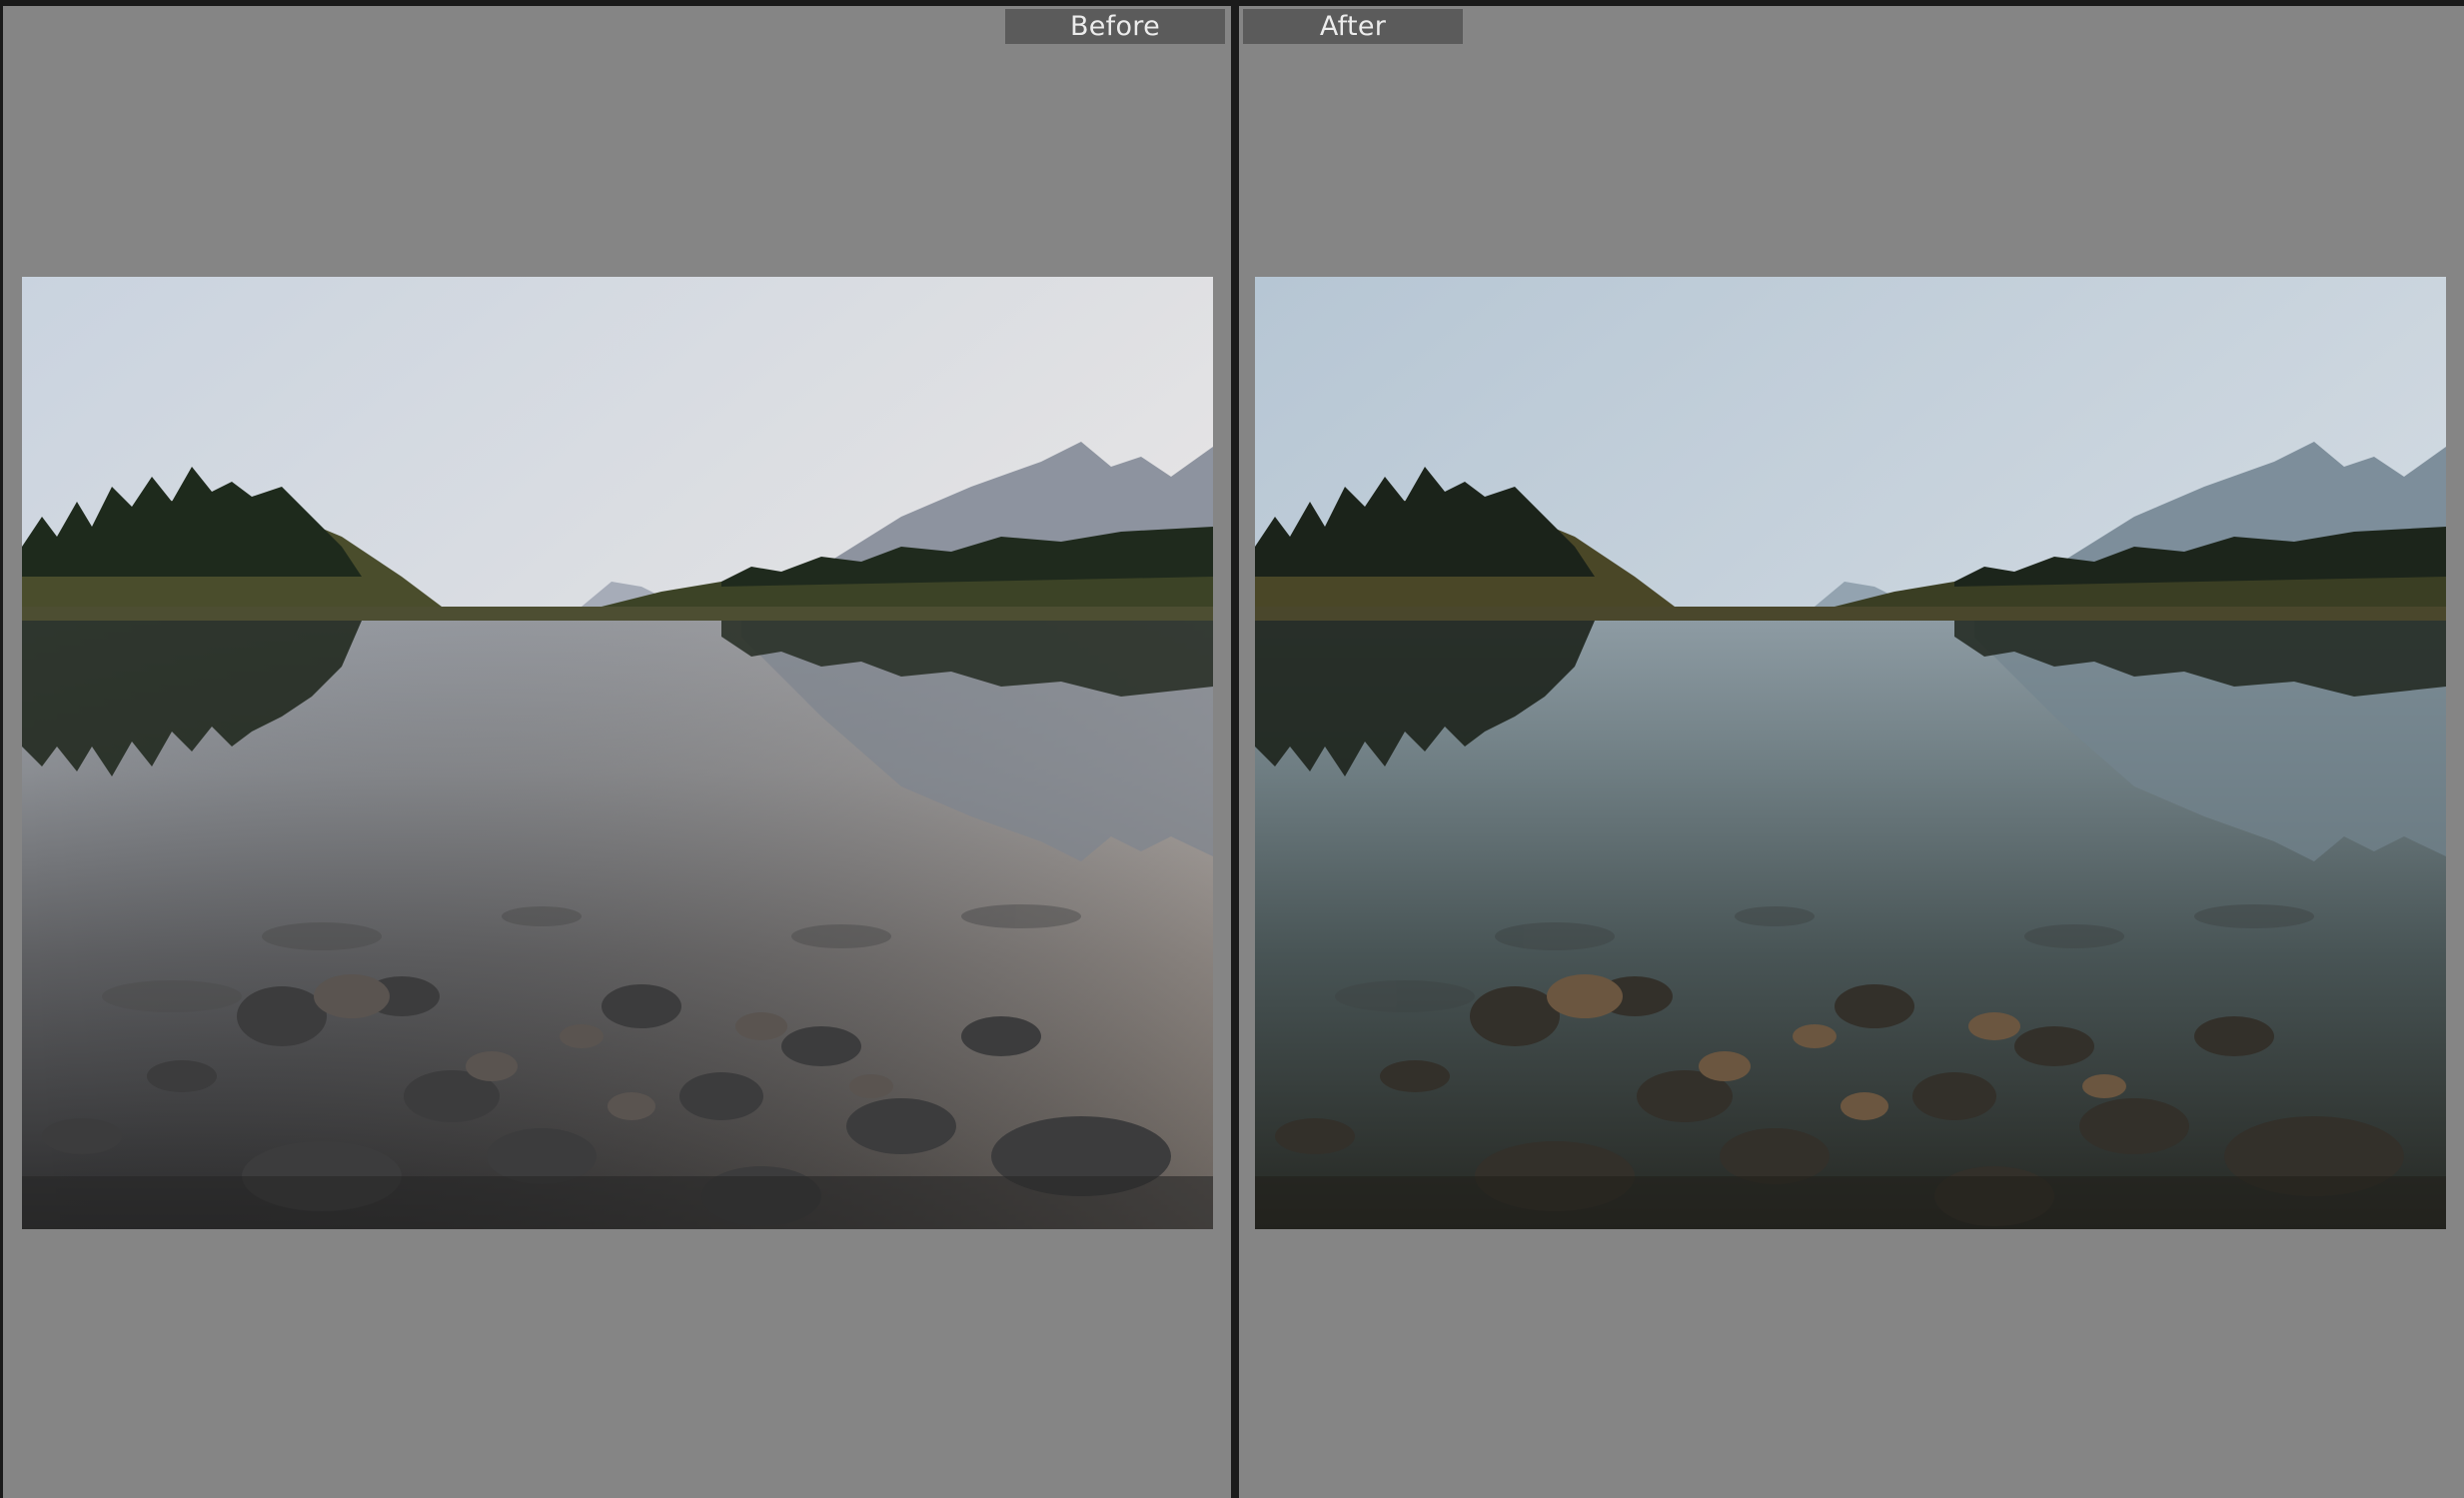 The height and width of the screenshot is (1498, 2464). What do you see at coordinates (1115, 26) in the screenshot?
I see `before-label: Before` at bounding box center [1115, 26].